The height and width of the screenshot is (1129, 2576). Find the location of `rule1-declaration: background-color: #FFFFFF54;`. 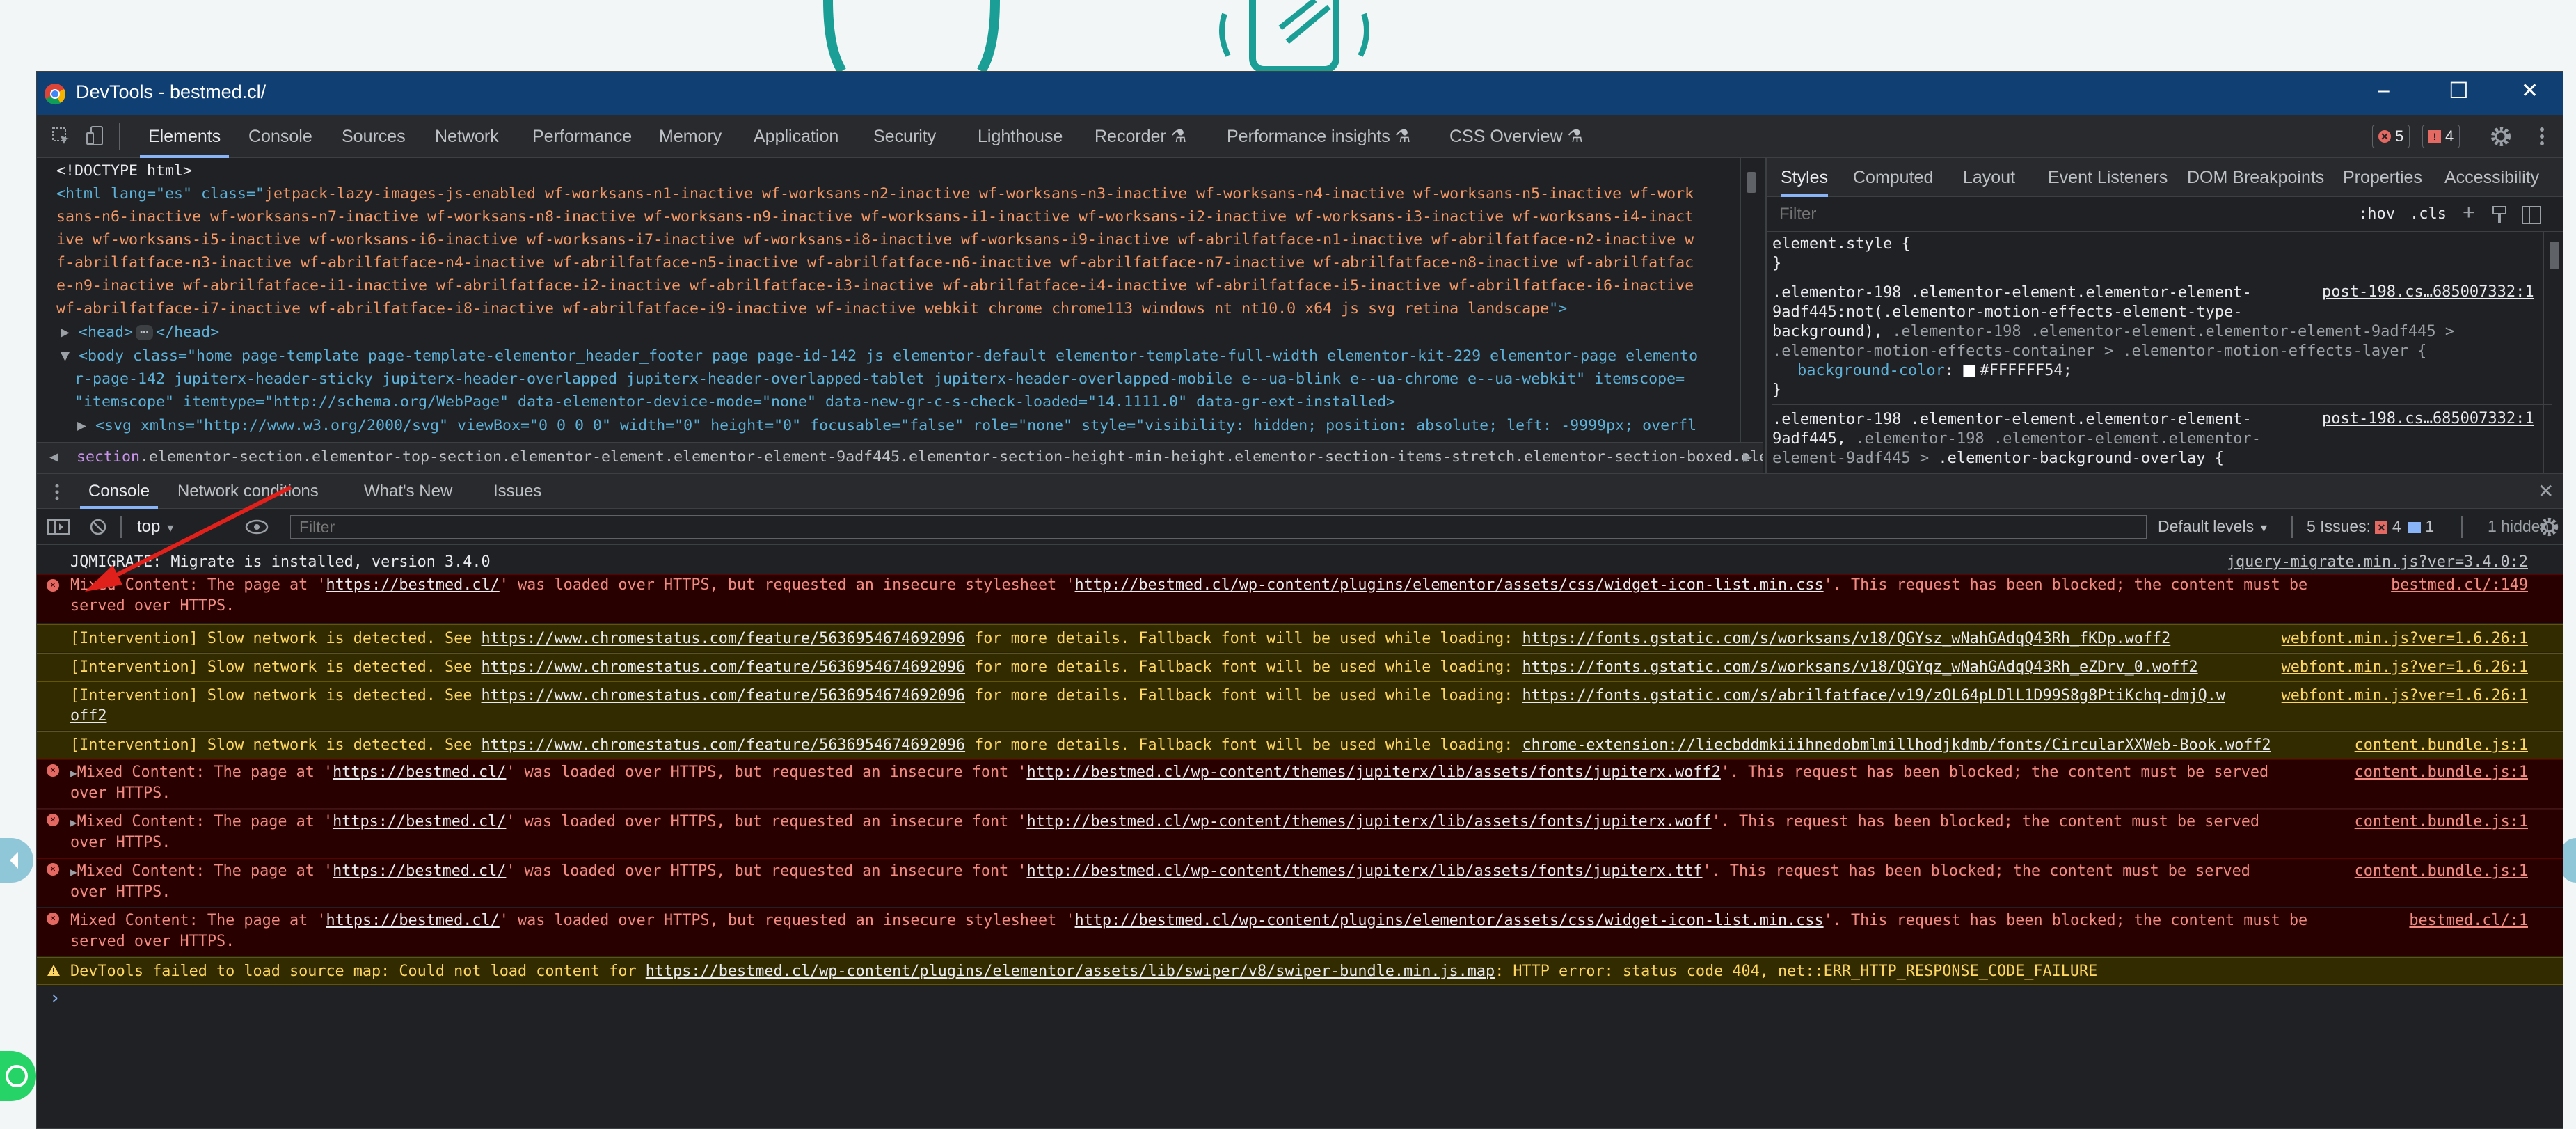

rule1-declaration: background-color: #FFFFFF54; is located at coordinates (1934, 371).